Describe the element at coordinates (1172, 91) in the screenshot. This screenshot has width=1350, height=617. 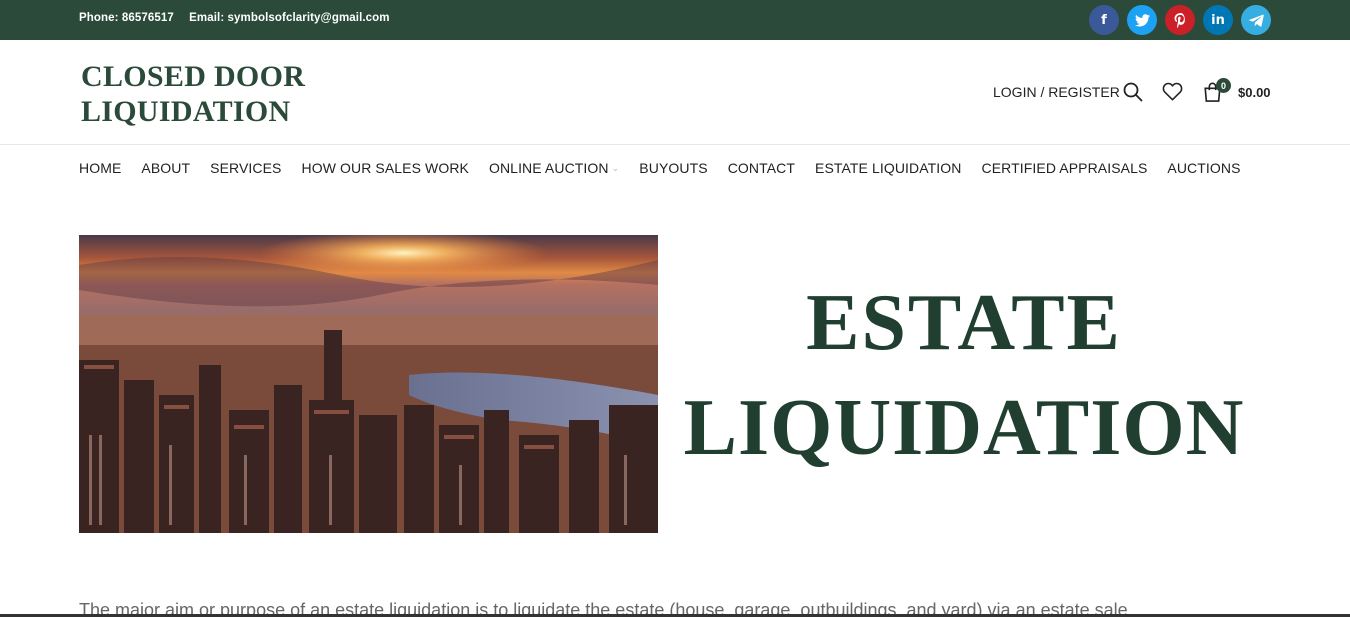
I see `wishlist-heart-icon` at that location.